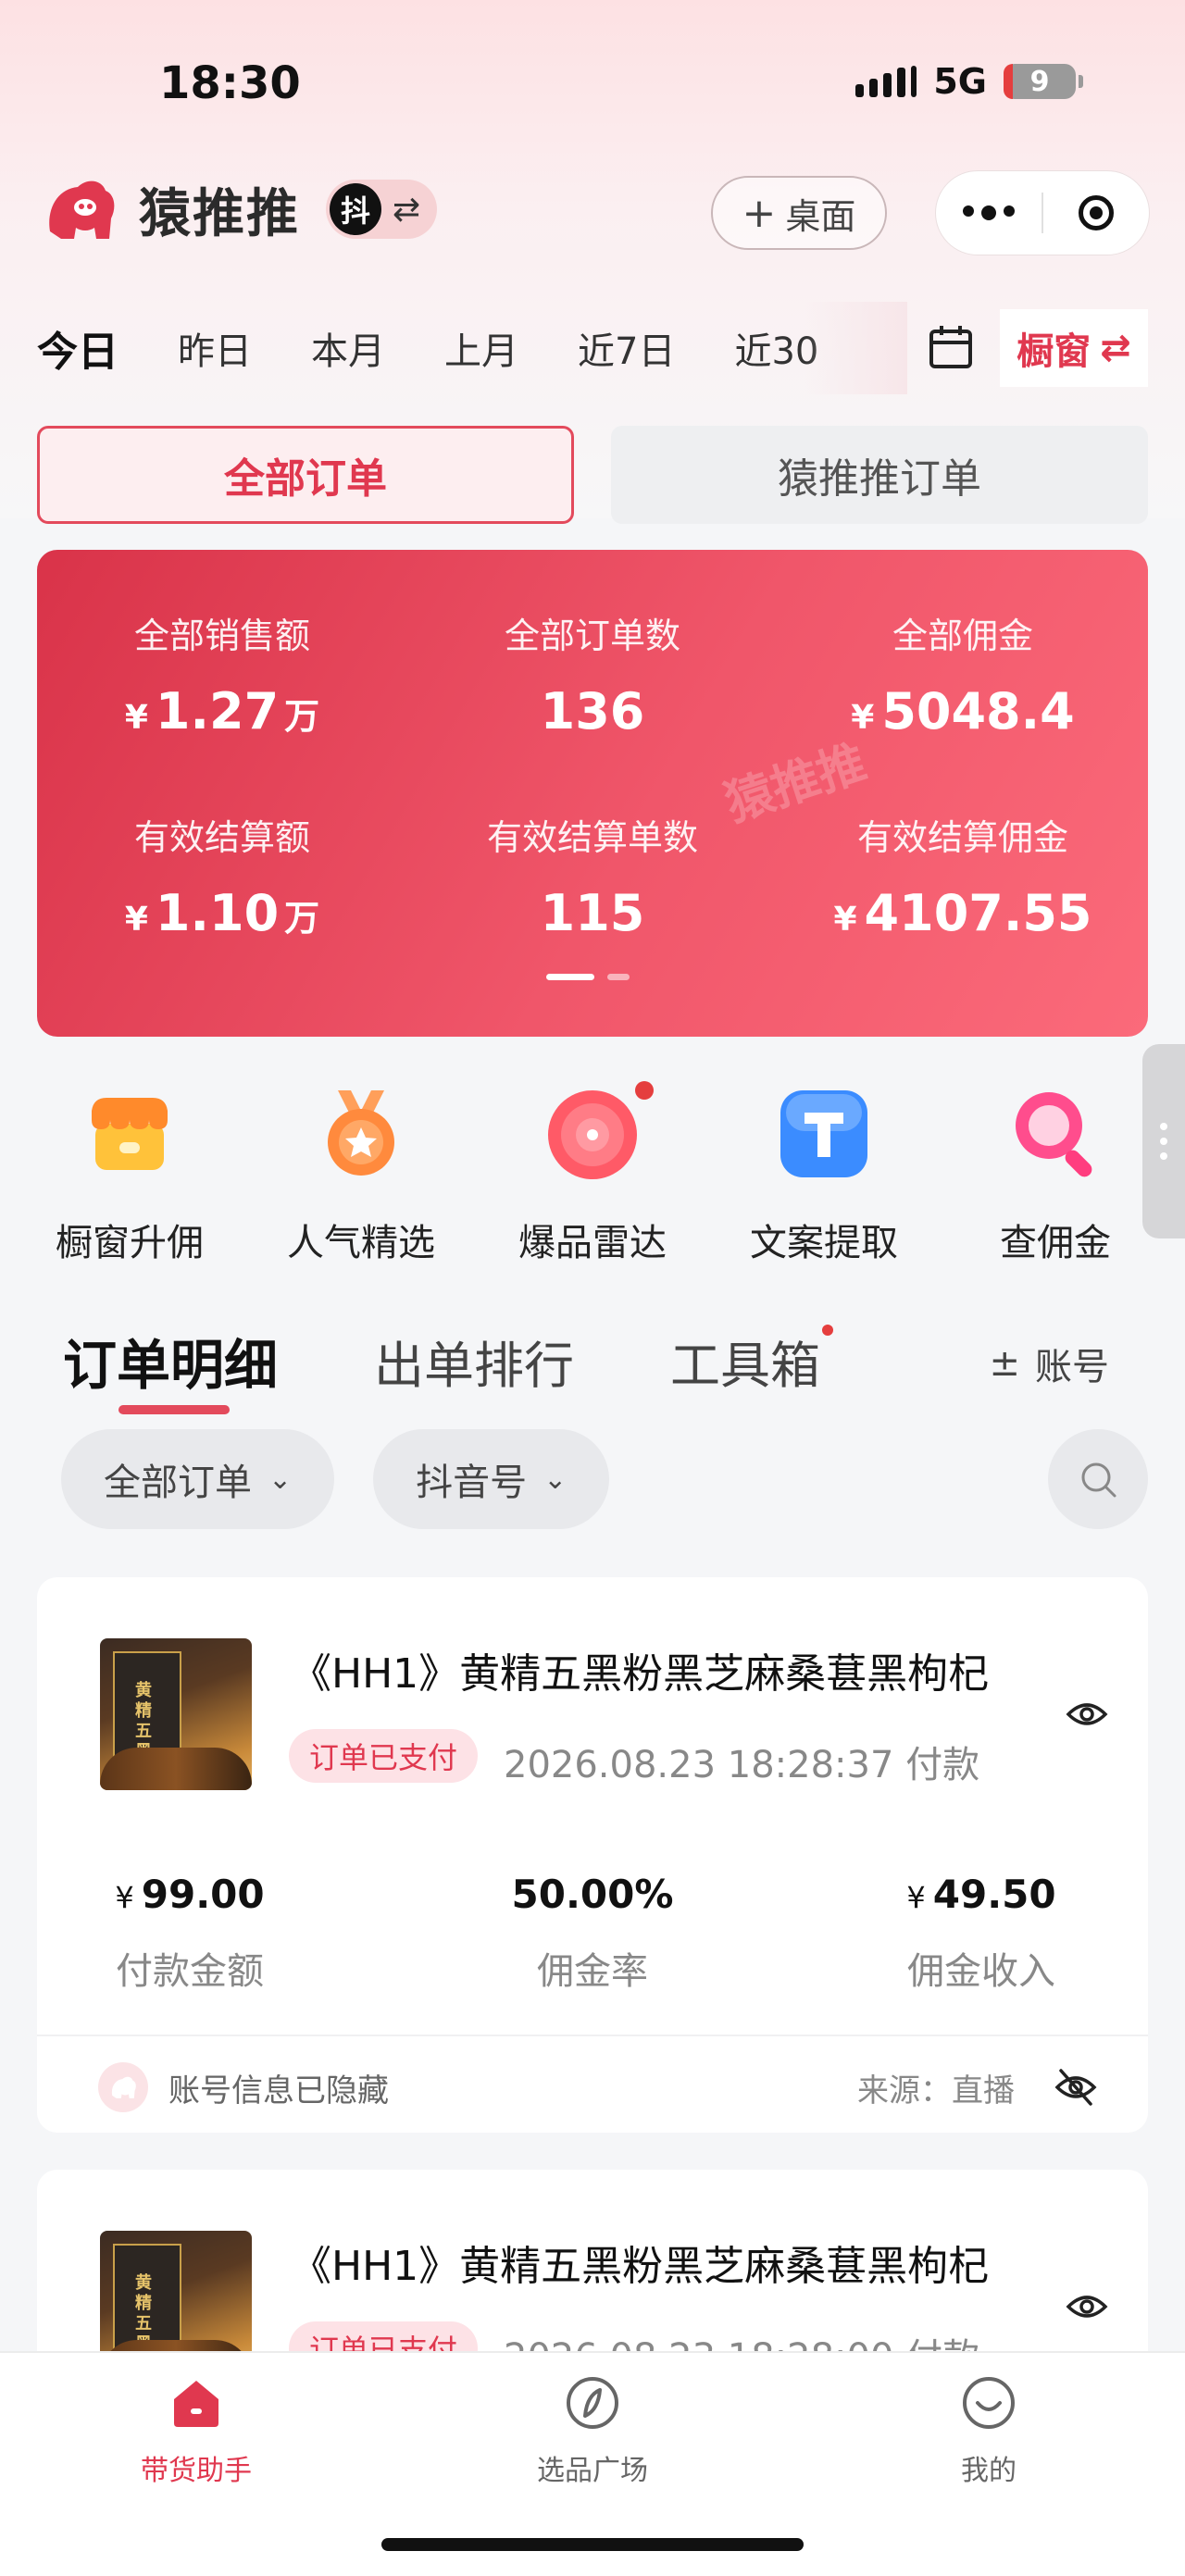  Describe the element at coordinates (1096, 212) in the screenshot. I see `close-miniprogram-button` at that location.